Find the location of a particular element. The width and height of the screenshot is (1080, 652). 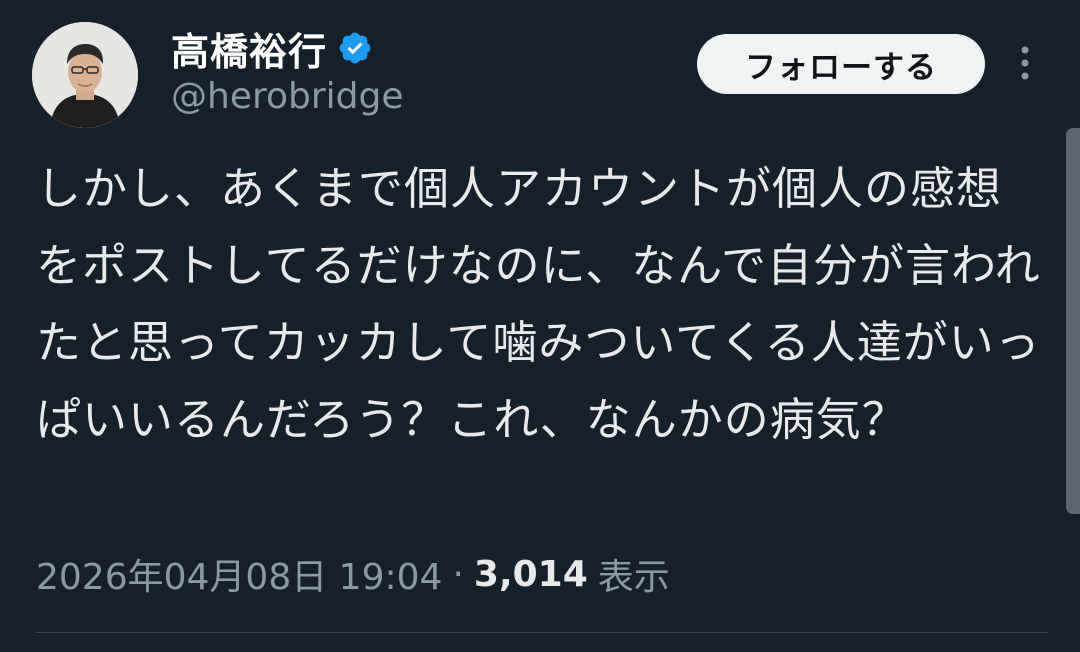

verified-badge-icon is located at coordinates (355, 48).